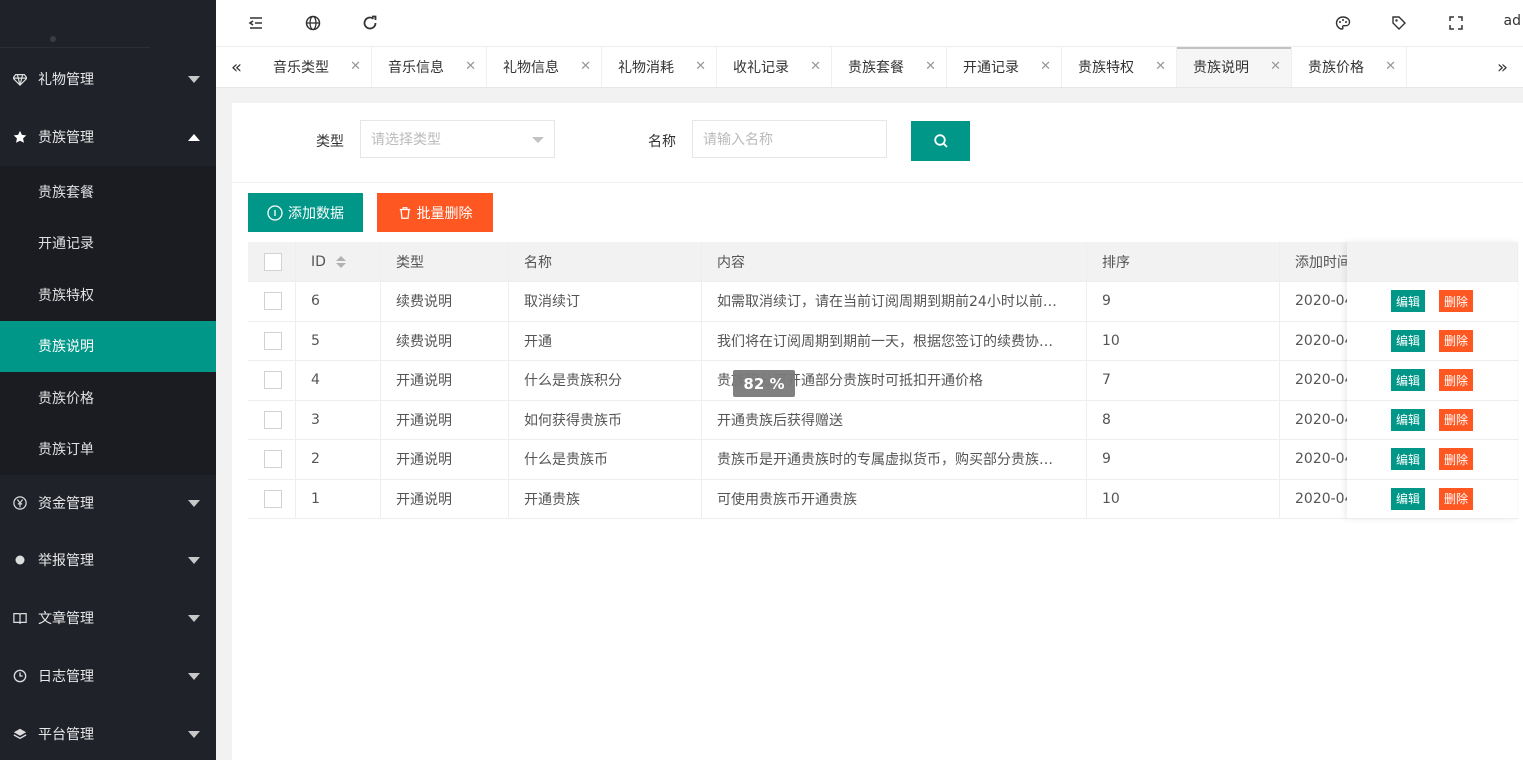 This screenshot has width=1523, height=760. I want to click on menu-group-noble: 贵族管理, so click(108, 137).